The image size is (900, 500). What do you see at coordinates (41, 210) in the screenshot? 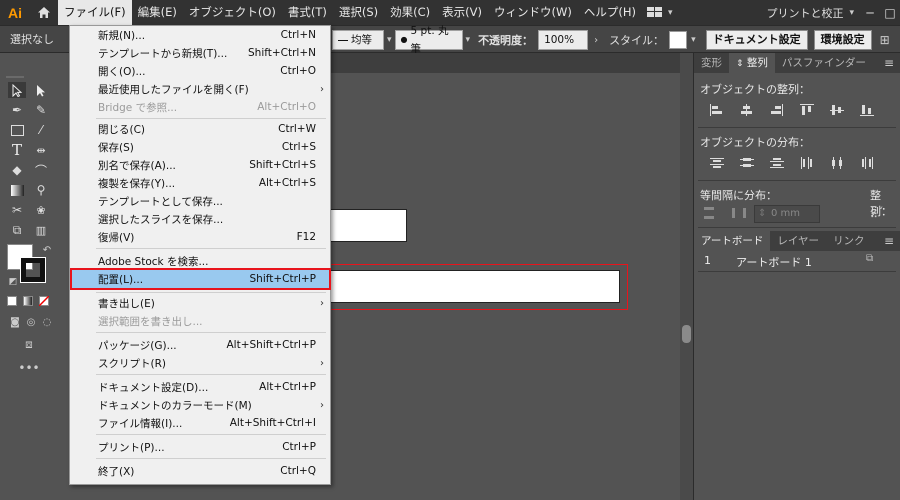
I see `symbol-sprayer-icon: ❀` at bounding box center [41, 210].